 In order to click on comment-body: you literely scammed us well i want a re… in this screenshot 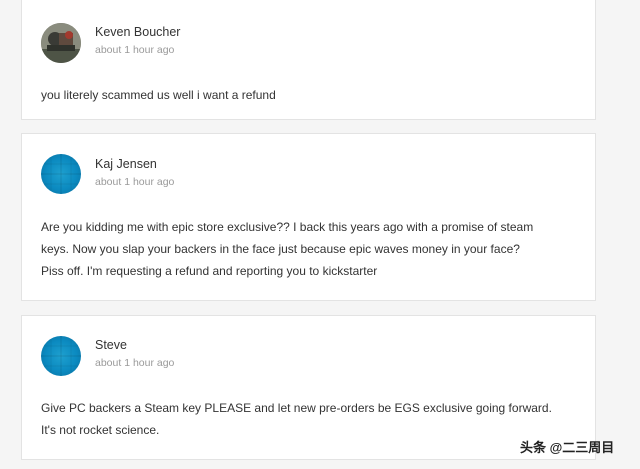, I will do `click(313, 95)`.